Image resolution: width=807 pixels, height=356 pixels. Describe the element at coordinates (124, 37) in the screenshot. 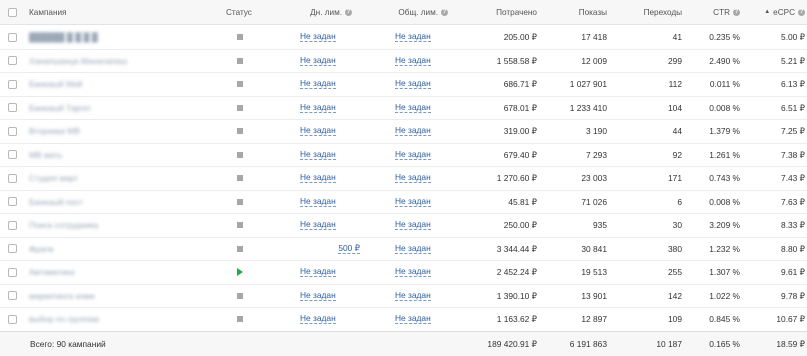

I see `campaign-name: ██████ █ █ █ █` at that location.